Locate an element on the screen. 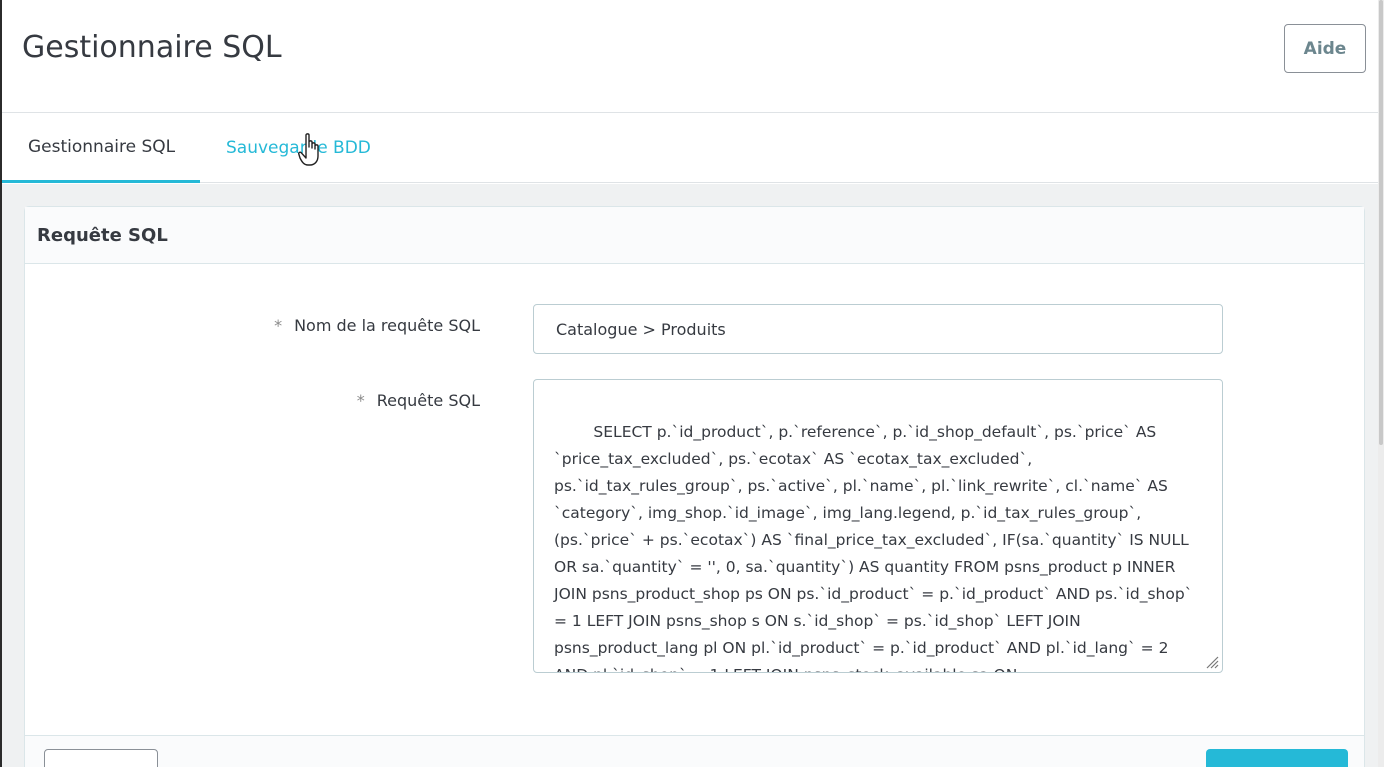 The image size is (1384, 767). page-header: Gestionnaire SQL Aide is located at coordinates (690, 56).